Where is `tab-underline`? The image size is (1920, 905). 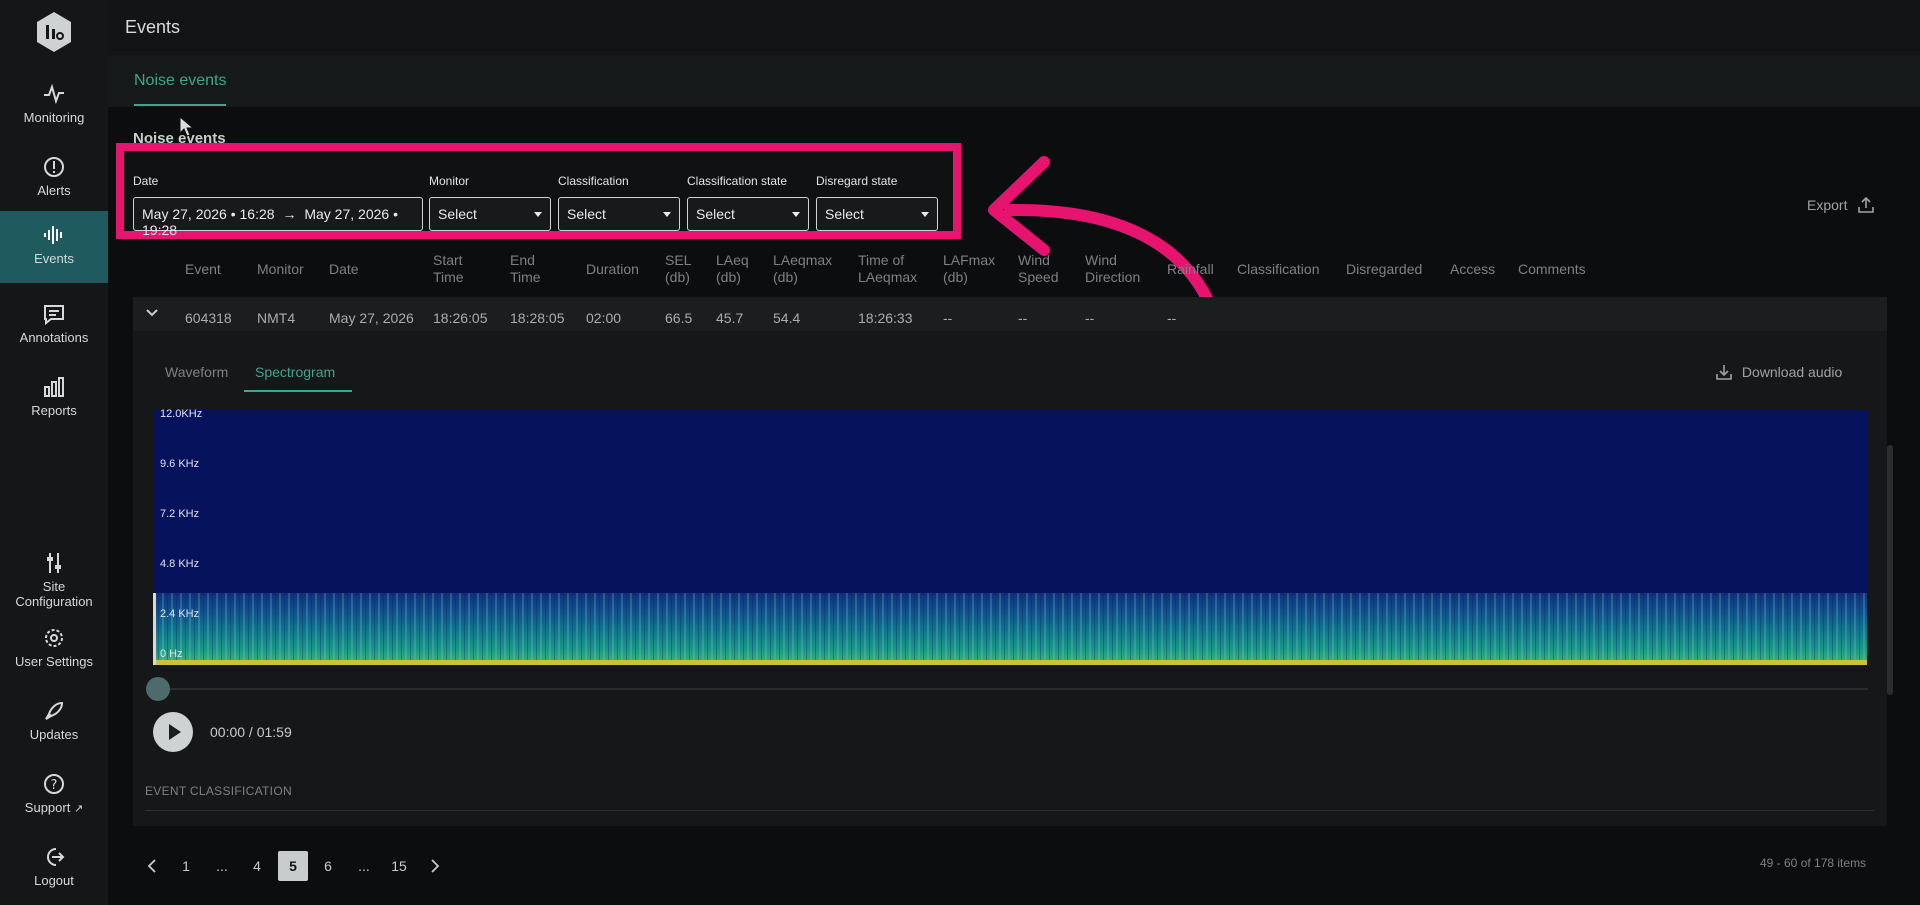
tab-underline is located at coordinates (298, 391).